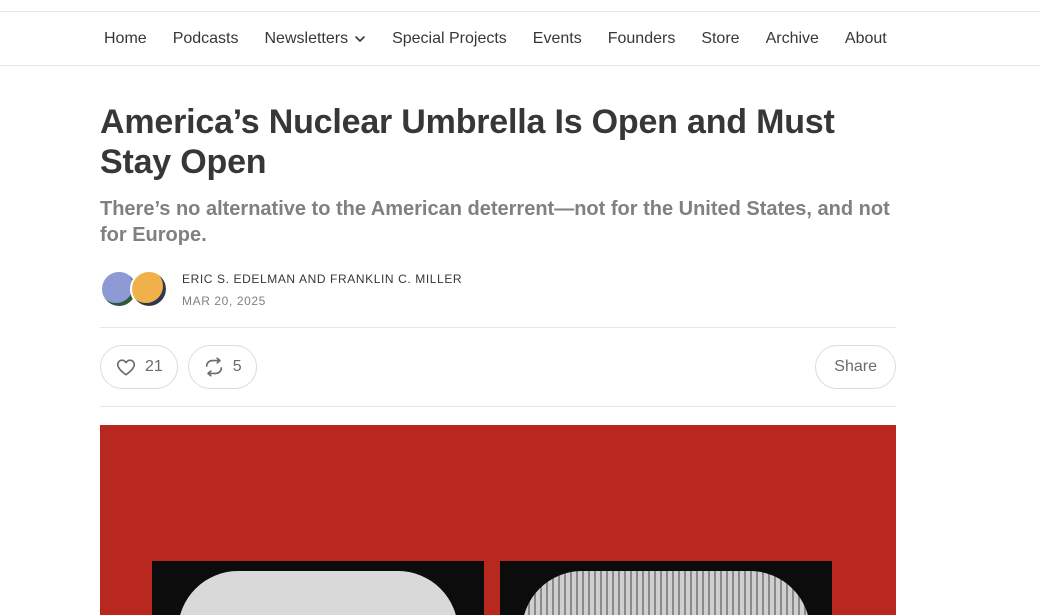  I want to click on nav-label: Events, so click(557, 38).